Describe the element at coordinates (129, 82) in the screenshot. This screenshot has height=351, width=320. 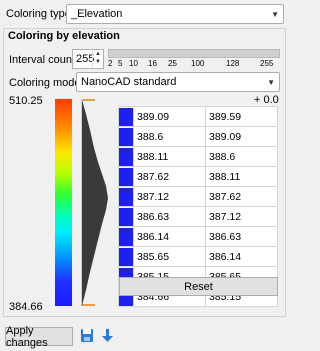
I see `coloring-model-value: NanoCAD standard` at that location.